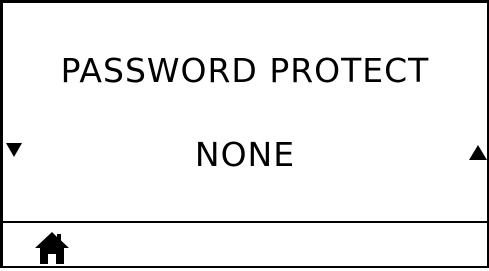  I want to click on home-button, so click(52, 248).